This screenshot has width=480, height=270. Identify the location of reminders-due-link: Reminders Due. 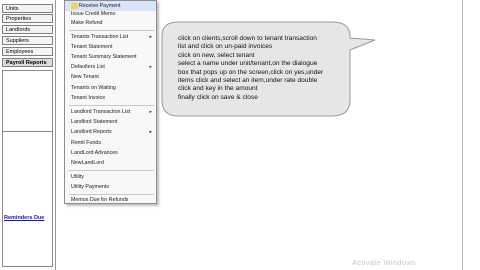
(24, 218).